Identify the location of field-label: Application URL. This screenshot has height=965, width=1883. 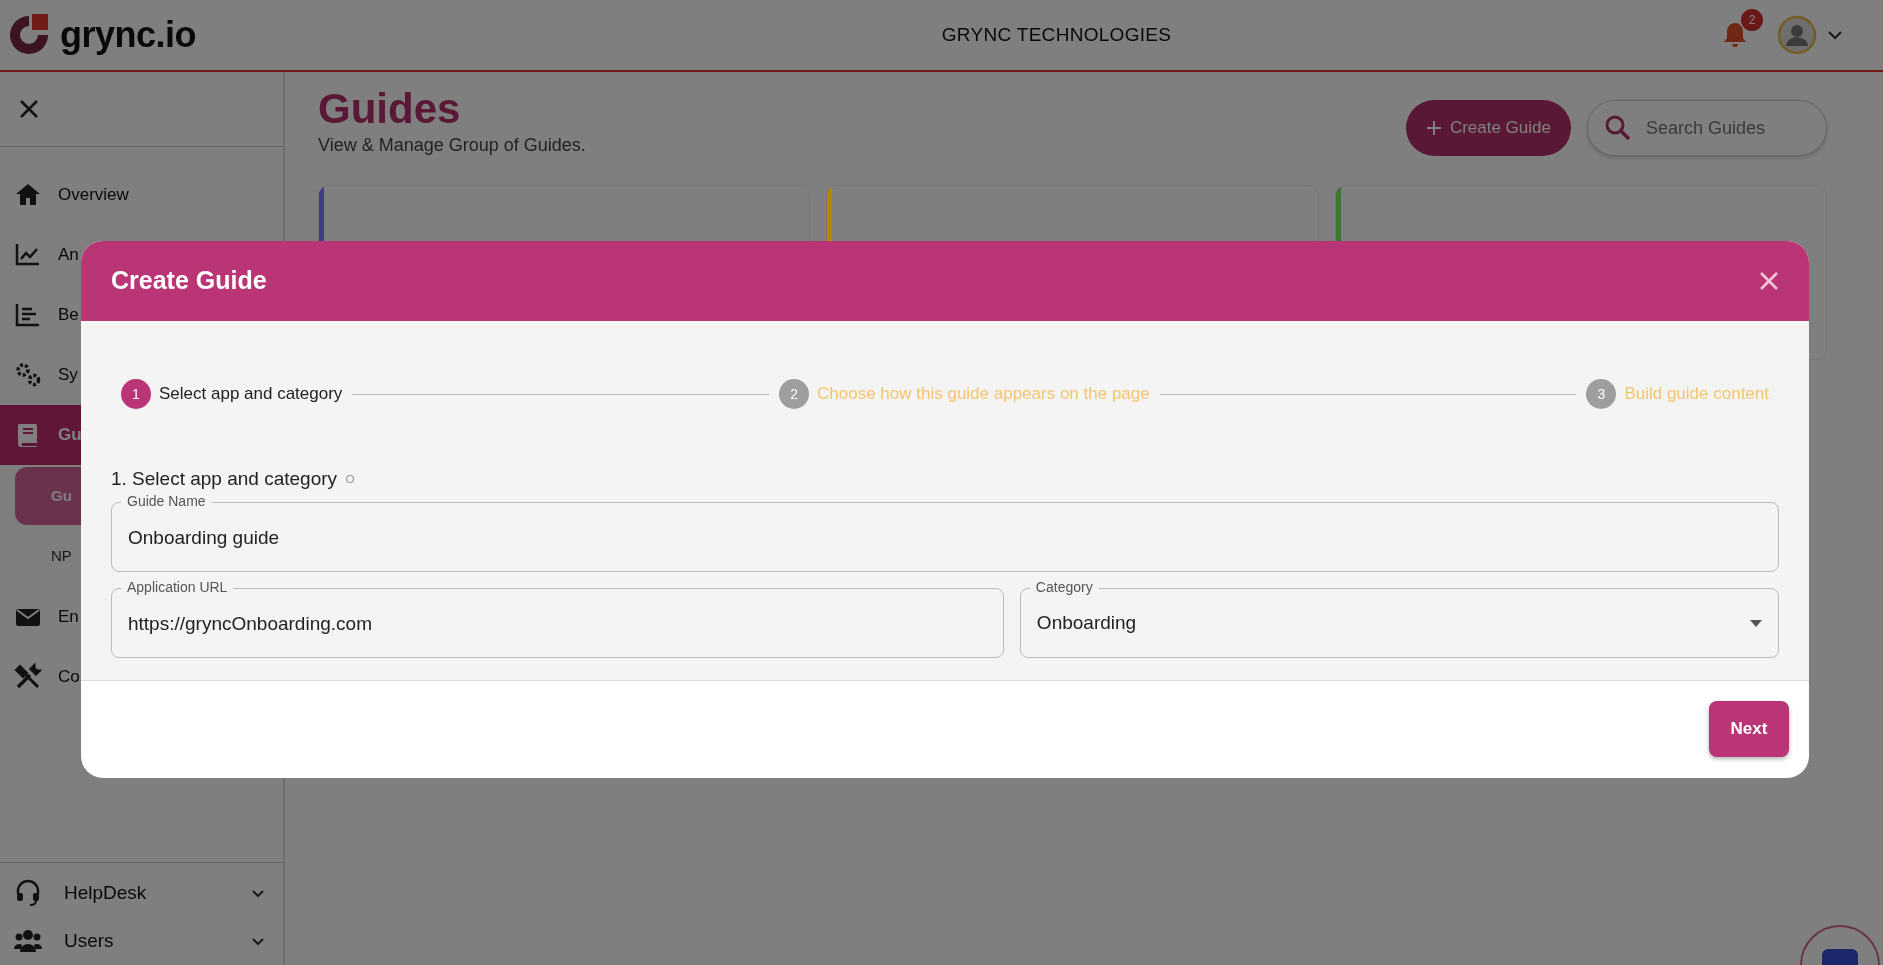
(177, 586).